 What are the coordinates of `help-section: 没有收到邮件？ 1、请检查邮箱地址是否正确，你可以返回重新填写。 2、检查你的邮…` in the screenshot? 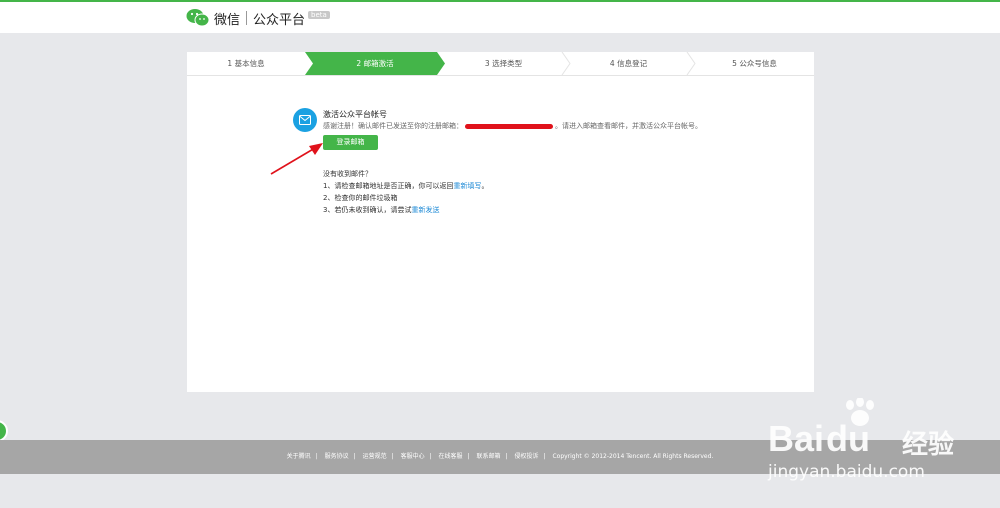 It's located at (405, 192).